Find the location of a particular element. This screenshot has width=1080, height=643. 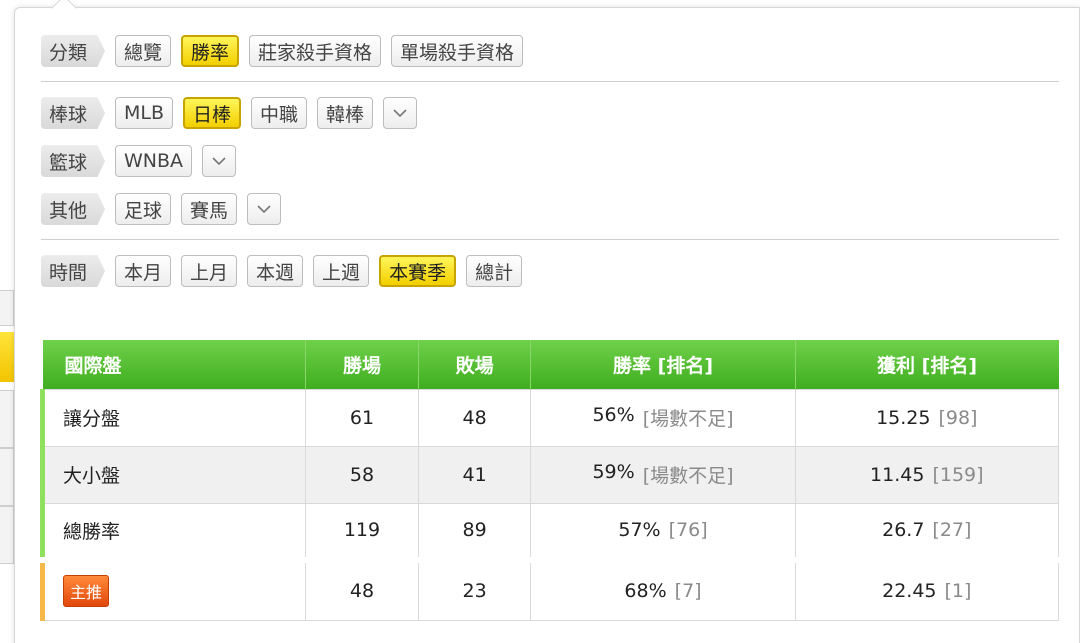

time-last-week-button: 上週 is located at coordinates (341, 271).